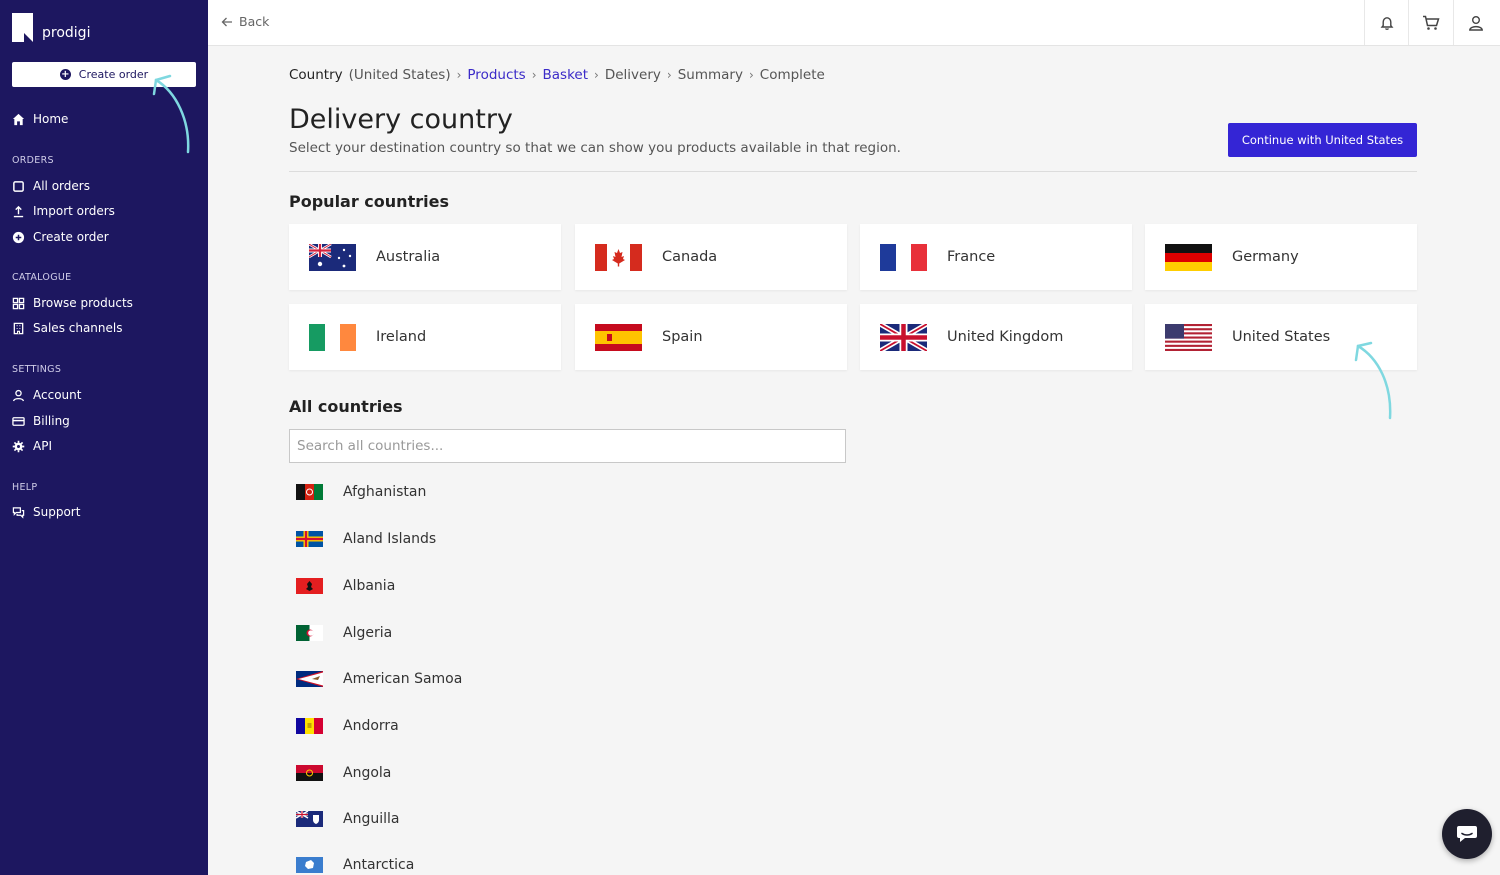 This screenshot has height=875, width=1500. What do you see at coordinates (51, 119) in the screenshot?
I see `sidebar-item-label: Home` at bounding box center [51, 119].